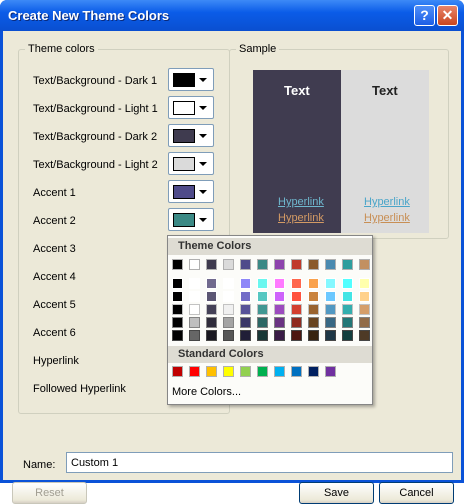 The height and width of the screenshot is (504, 464). Describe the element at coordinates (447, 15) in the screenshot. I see `close-button: ✕` at that location.